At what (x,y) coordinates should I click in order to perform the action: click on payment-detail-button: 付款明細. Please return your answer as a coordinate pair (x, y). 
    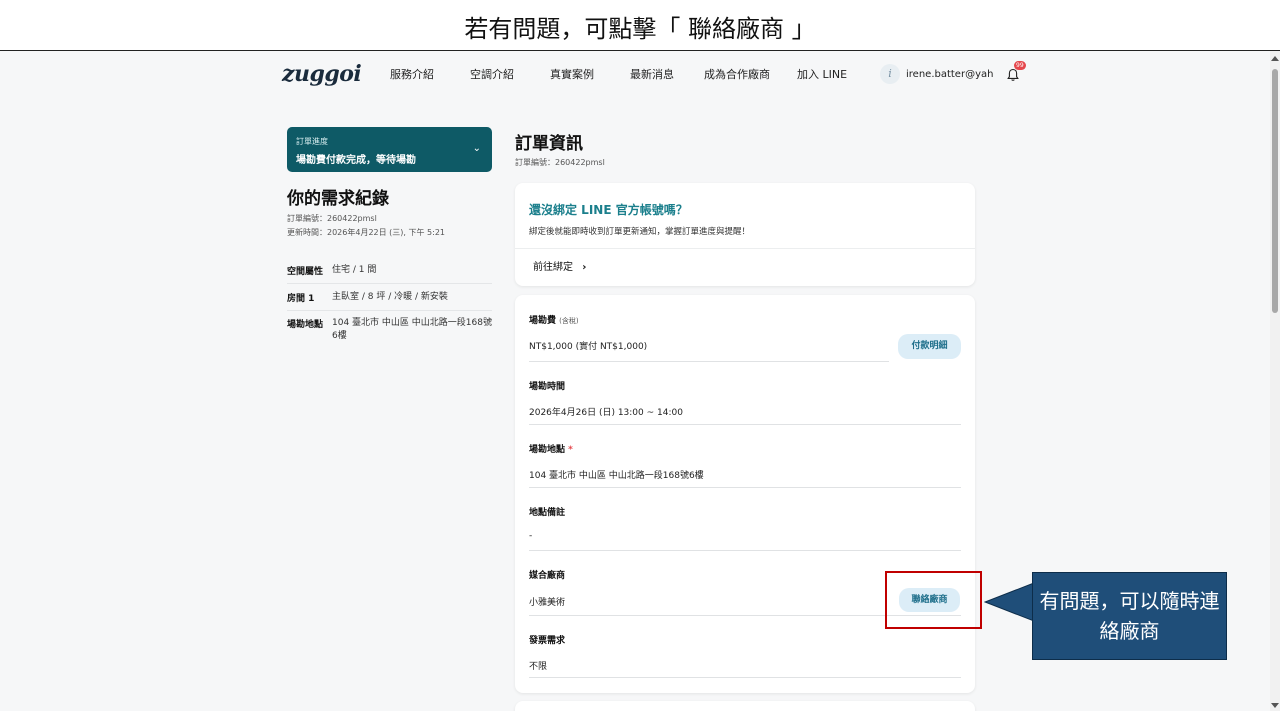
    Looking at the image, I should click on (929, 346).